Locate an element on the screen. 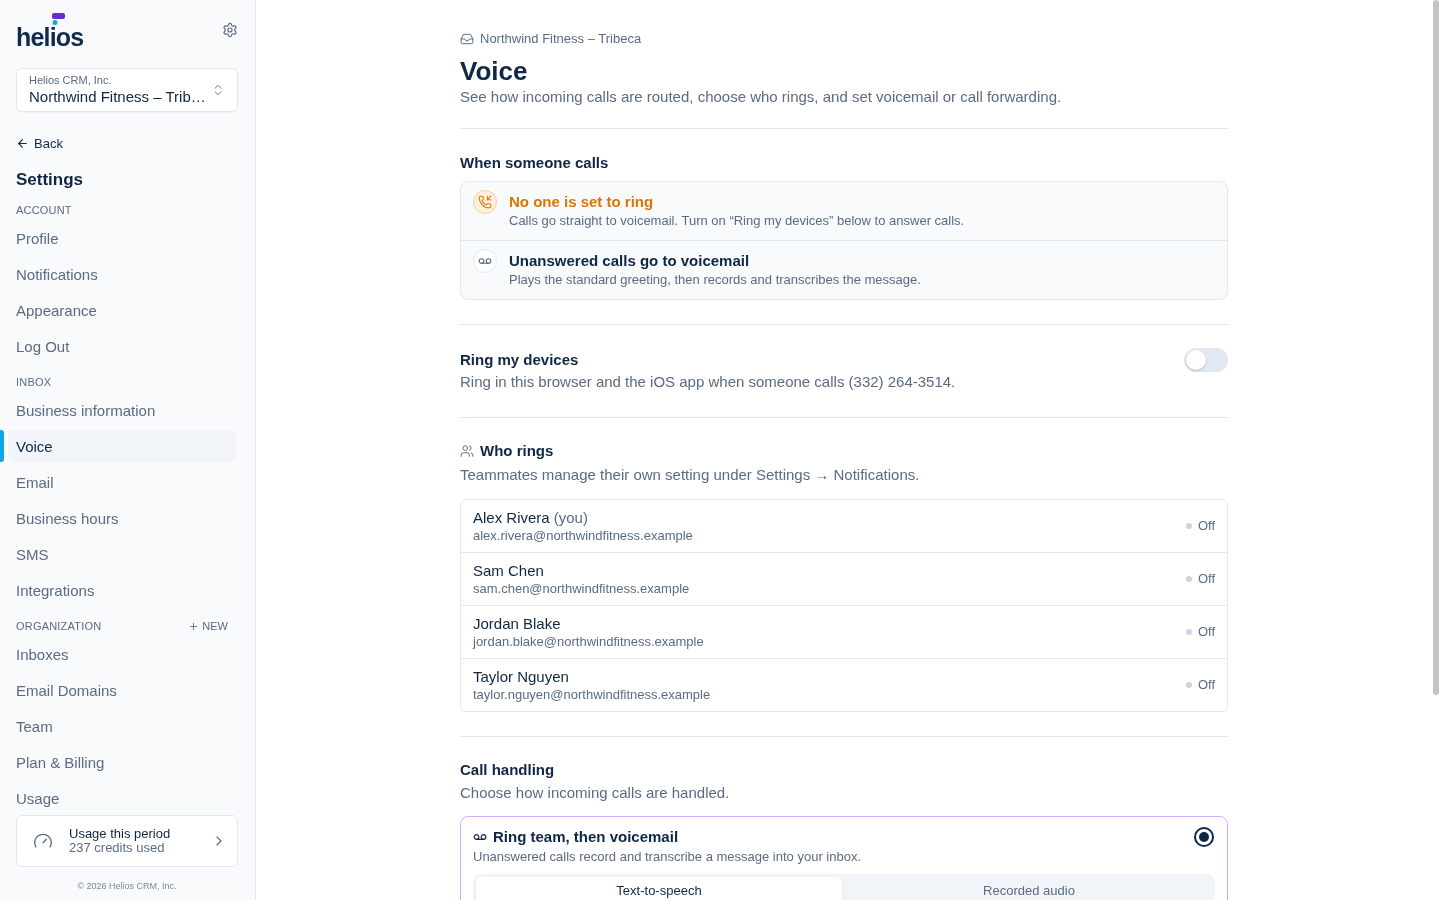 This screenshot has height=900, width=1440. nav-item: Email Domains is located at coordinates (122, 690).